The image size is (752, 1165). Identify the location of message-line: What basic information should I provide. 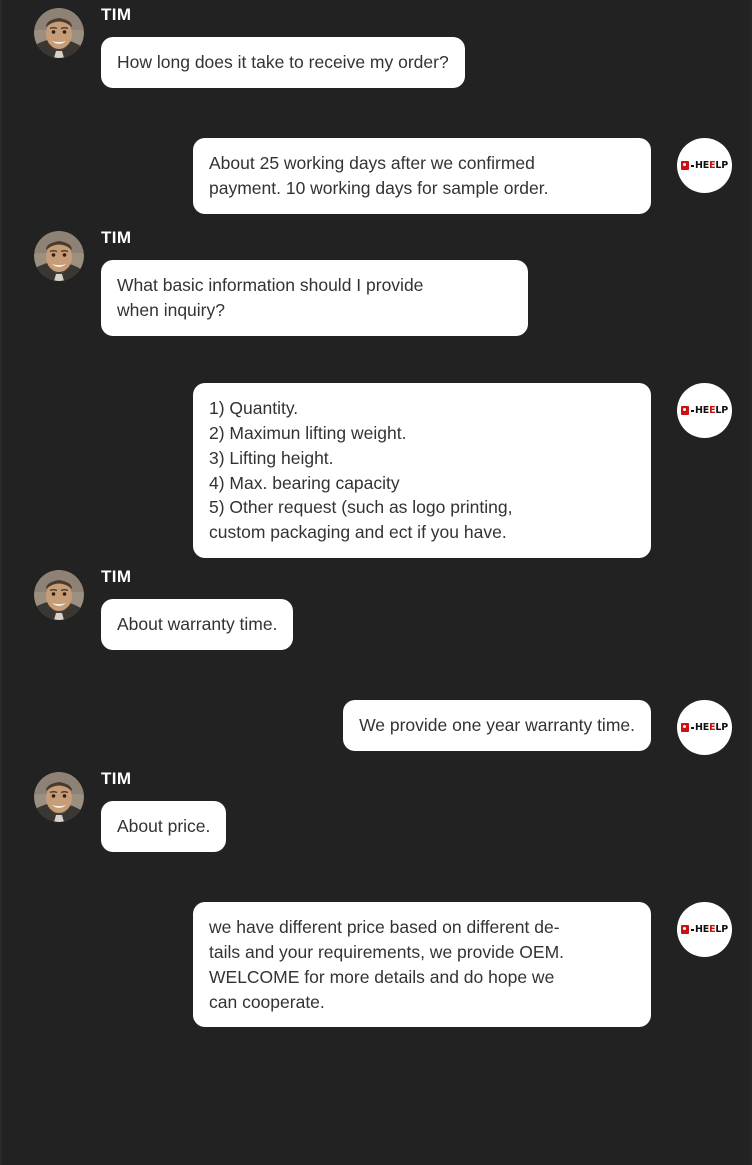
(270, 285).